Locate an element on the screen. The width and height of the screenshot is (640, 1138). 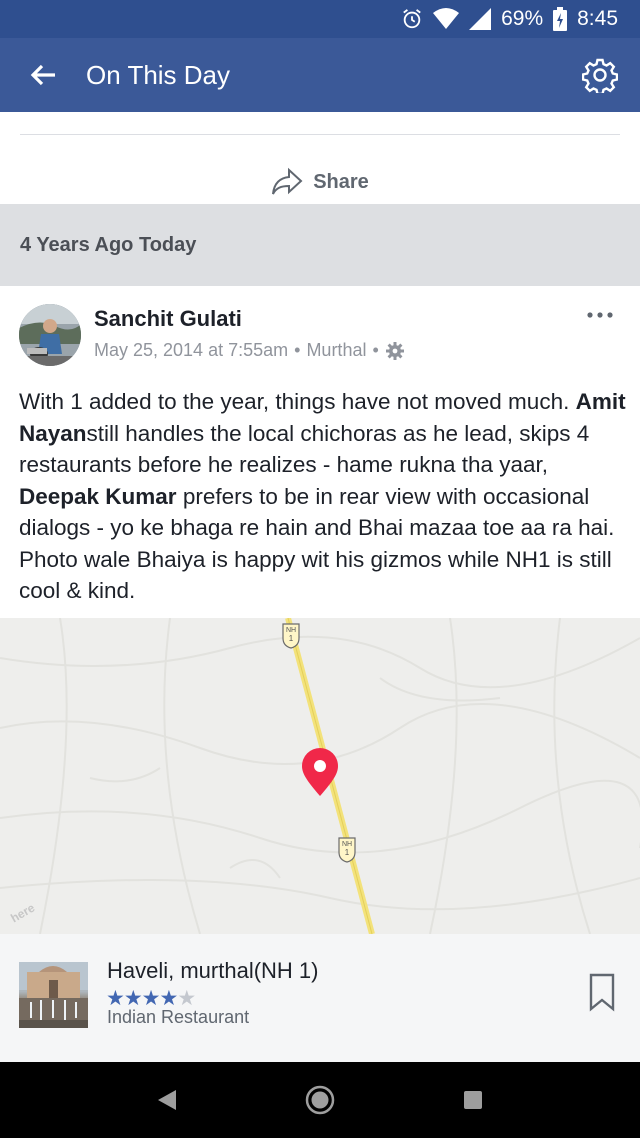
divider is located at coordinates (320, 134).